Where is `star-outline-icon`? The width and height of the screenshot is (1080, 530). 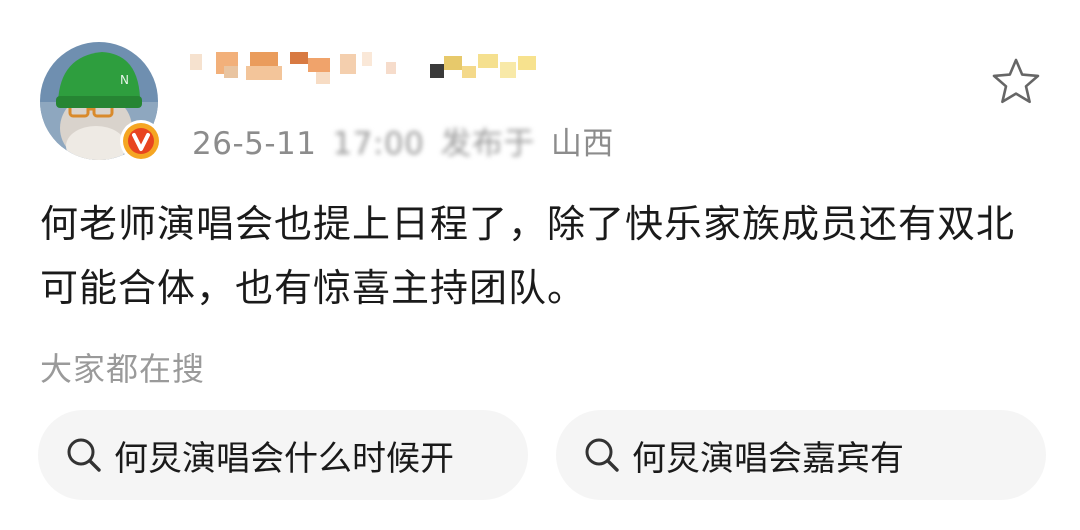 star-outline-icon is located at coordinates (1016, 82).